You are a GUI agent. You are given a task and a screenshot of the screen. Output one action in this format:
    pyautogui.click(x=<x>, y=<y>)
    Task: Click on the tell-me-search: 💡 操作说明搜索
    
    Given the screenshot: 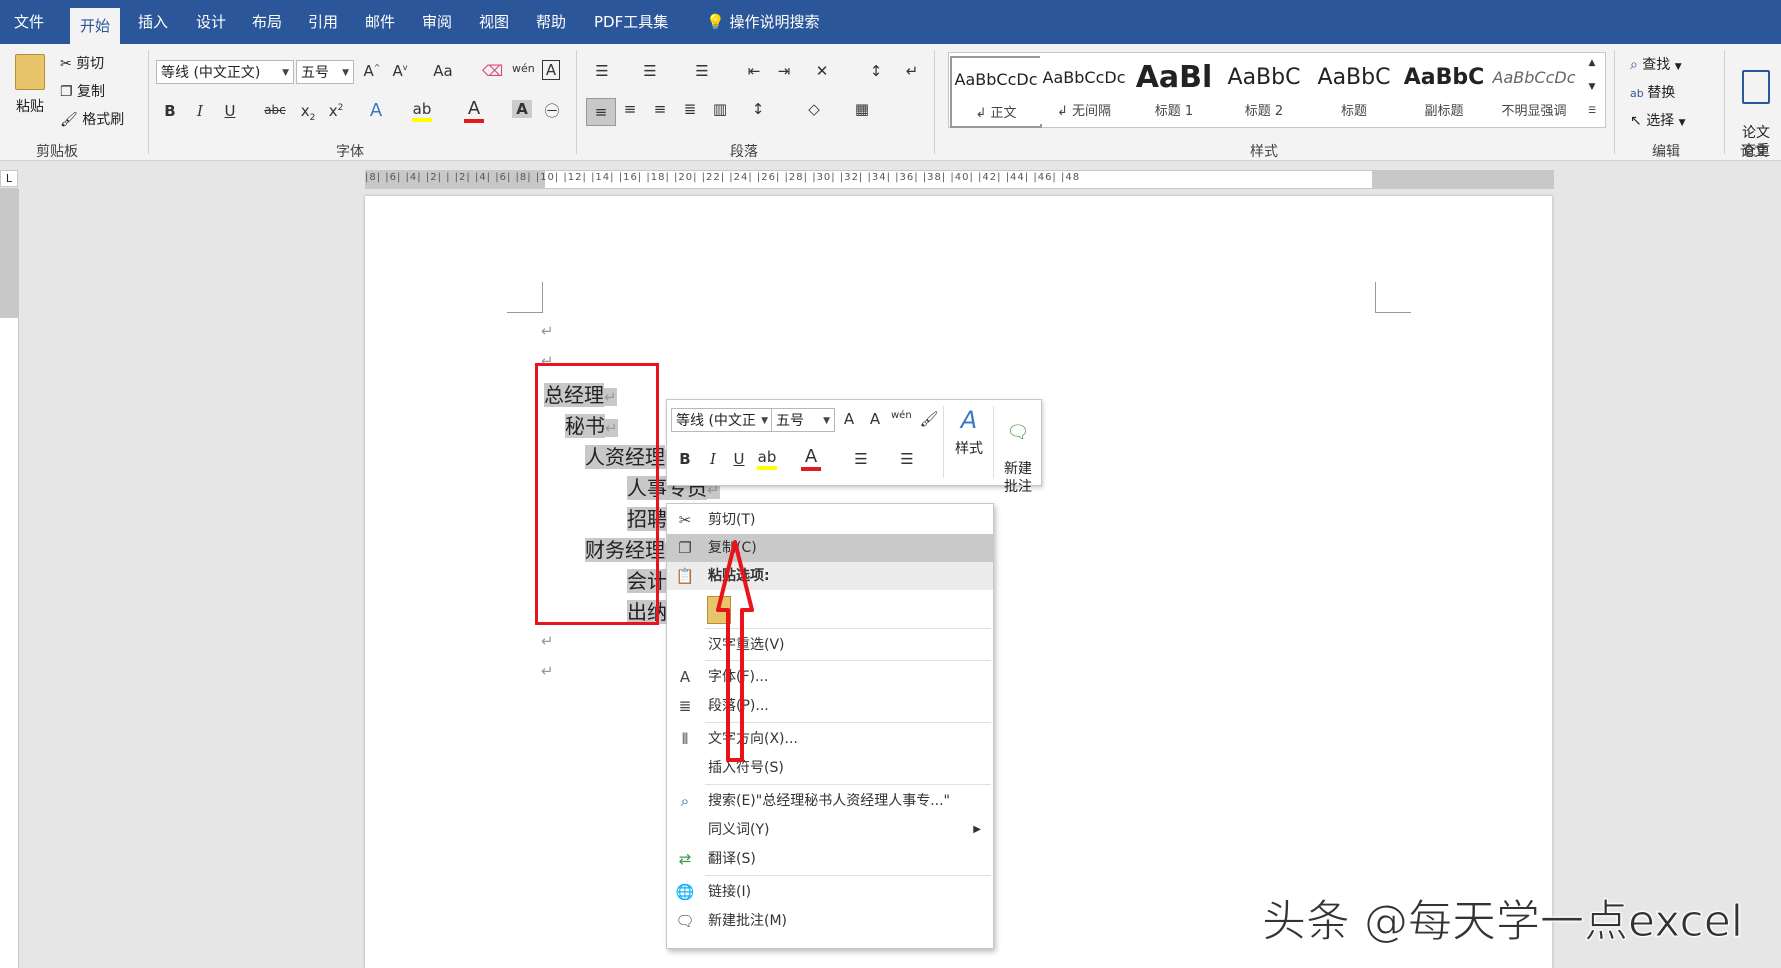 What is the action you would take?
    pyautogui.click(x=762, y=22)
    